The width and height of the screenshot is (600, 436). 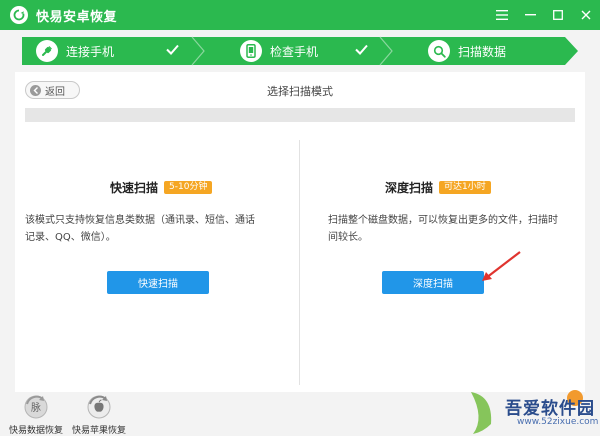 I want to click on watermark: 吾爱软件园 www.52zixue.com, so click(x=531, y=412).